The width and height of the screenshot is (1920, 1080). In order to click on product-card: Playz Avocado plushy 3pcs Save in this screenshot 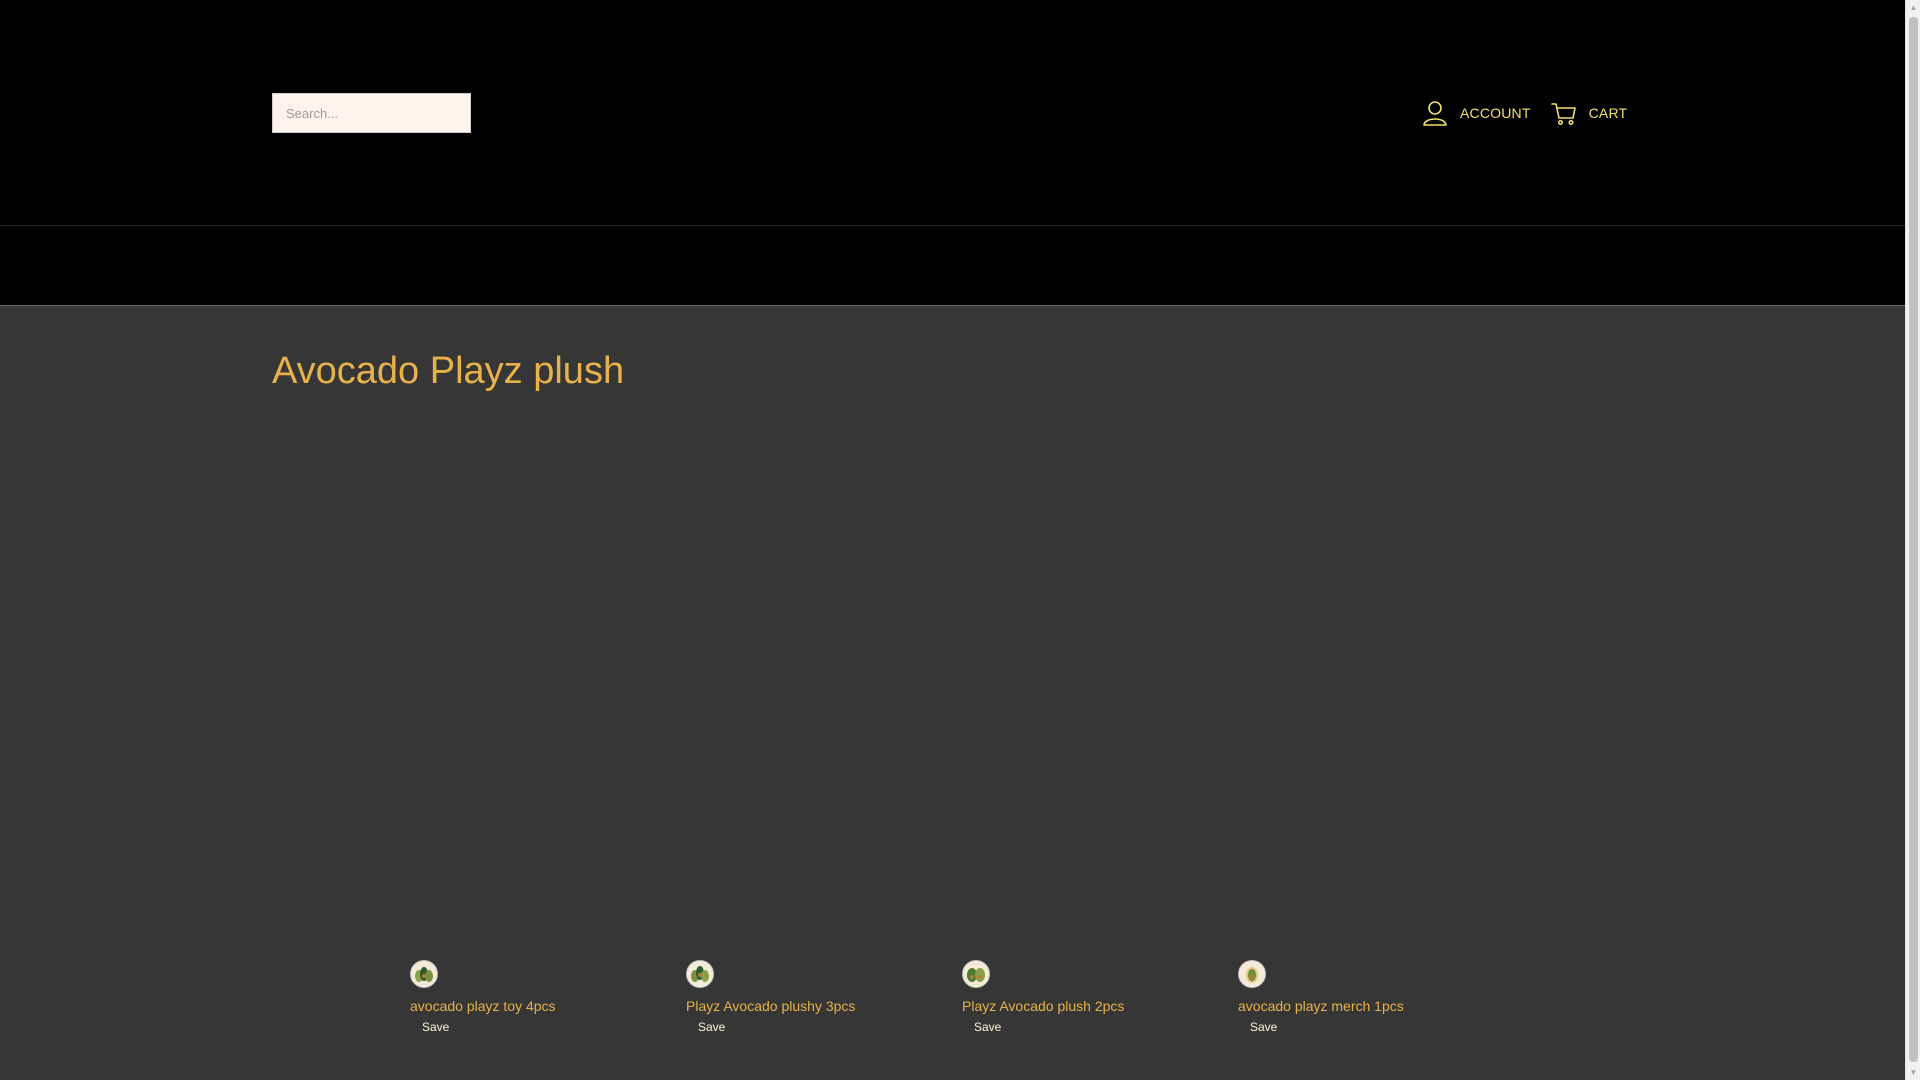, I will do `click(806, 998)`.